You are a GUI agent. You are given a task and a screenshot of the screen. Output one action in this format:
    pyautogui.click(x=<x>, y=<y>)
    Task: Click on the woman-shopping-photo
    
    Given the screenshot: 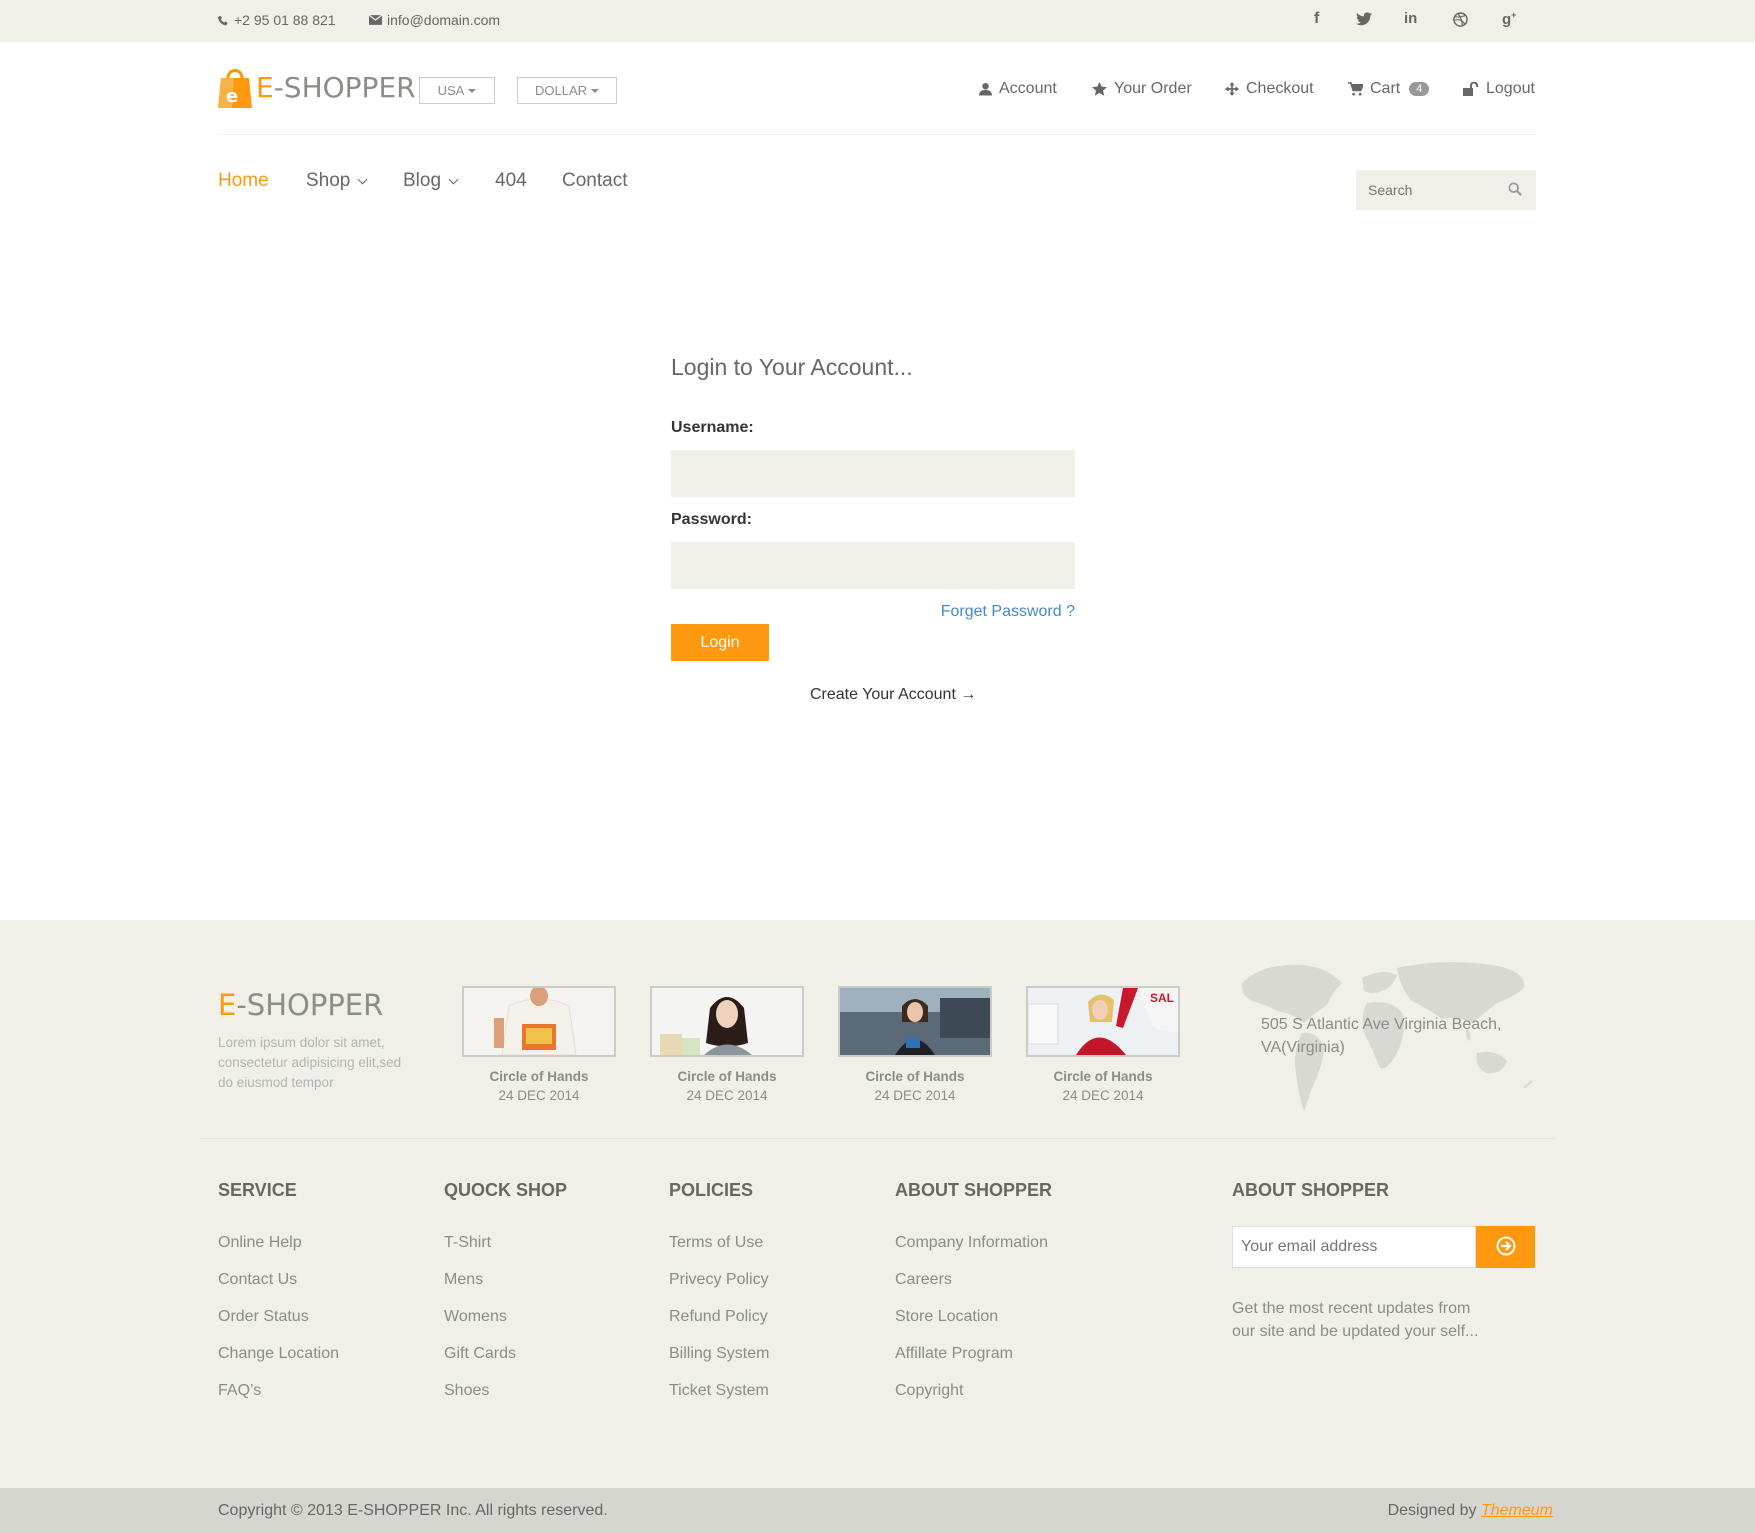 What is the action you would take?
    pyautogui.click(x=727, y=1021)
    